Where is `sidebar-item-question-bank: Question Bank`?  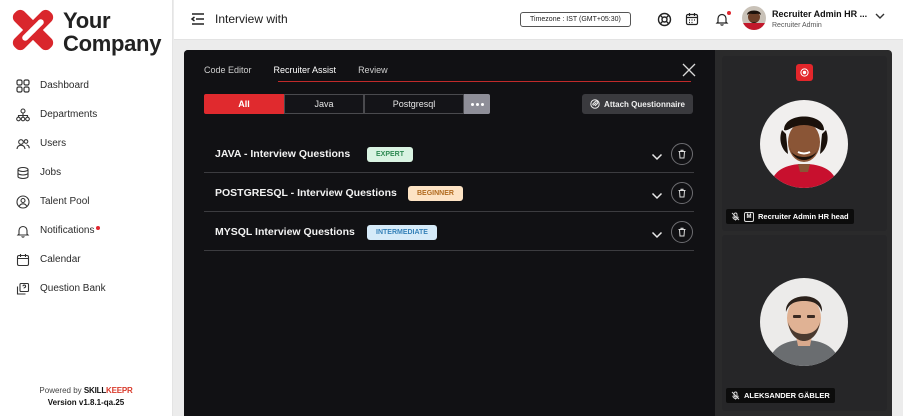 sidebar-item-question-bank: Question Bank is located at coordinates (86, 288).